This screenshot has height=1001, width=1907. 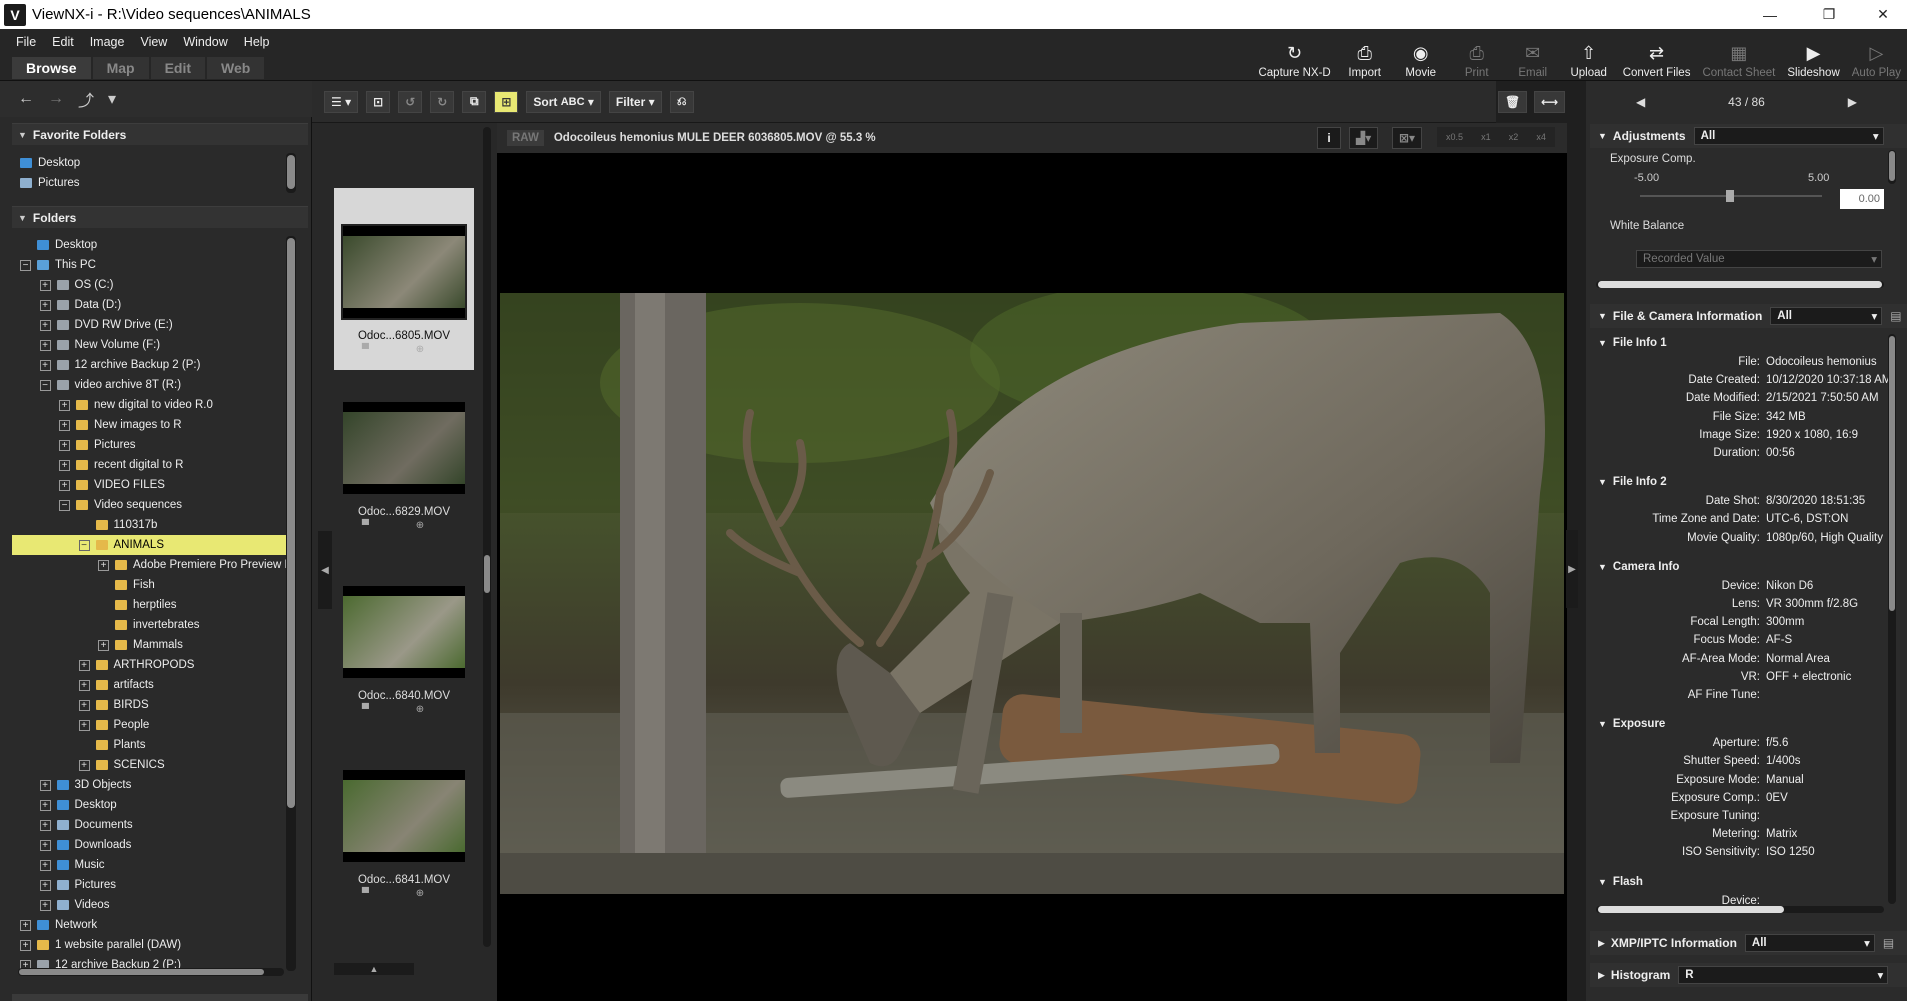 I want to click on file-info-select: All ▾, so click(x=1826, y=316).